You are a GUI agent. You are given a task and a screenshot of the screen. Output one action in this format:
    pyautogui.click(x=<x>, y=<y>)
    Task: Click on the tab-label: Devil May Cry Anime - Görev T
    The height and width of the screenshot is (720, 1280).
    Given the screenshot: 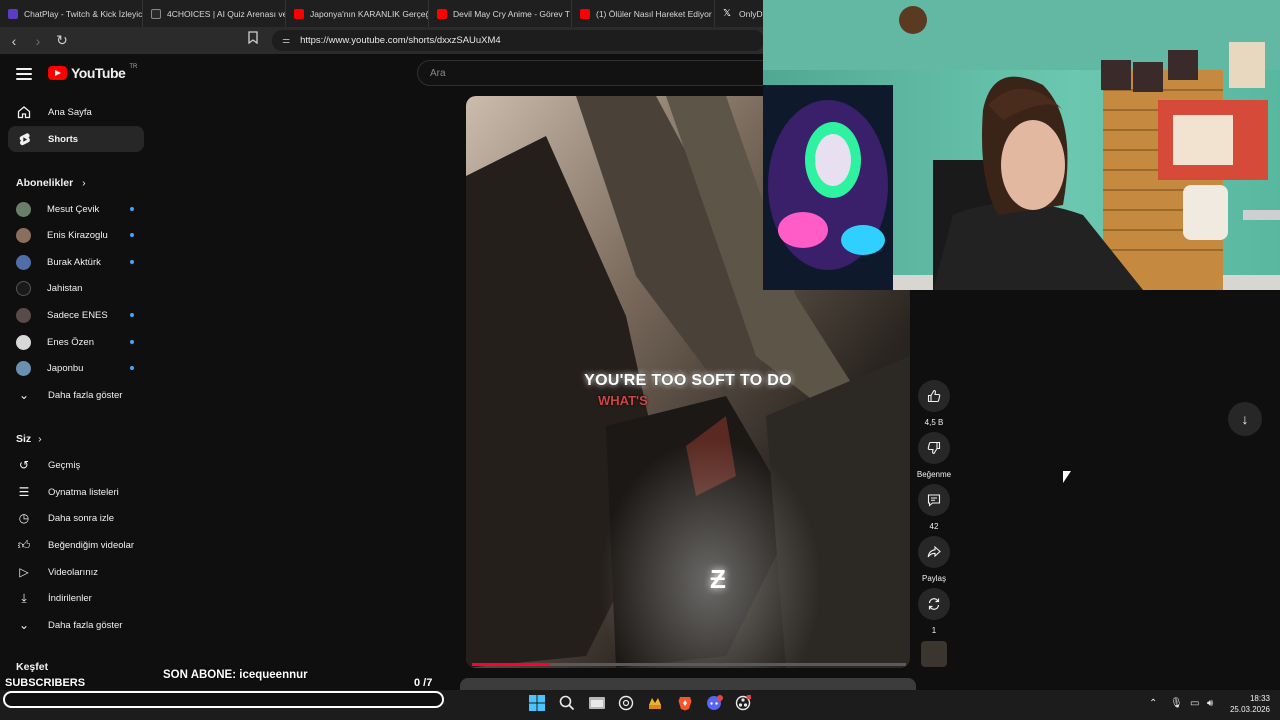 What is the action you would take?
    pyautogui.click(x=511, y=13)
    